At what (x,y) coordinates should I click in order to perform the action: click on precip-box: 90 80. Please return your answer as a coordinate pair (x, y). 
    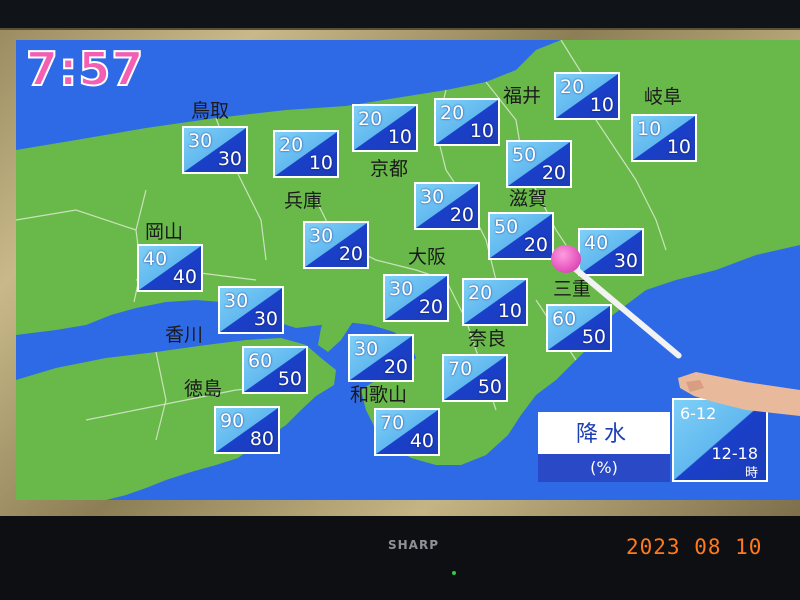
    Looking at the image, I should click on (247, 430).